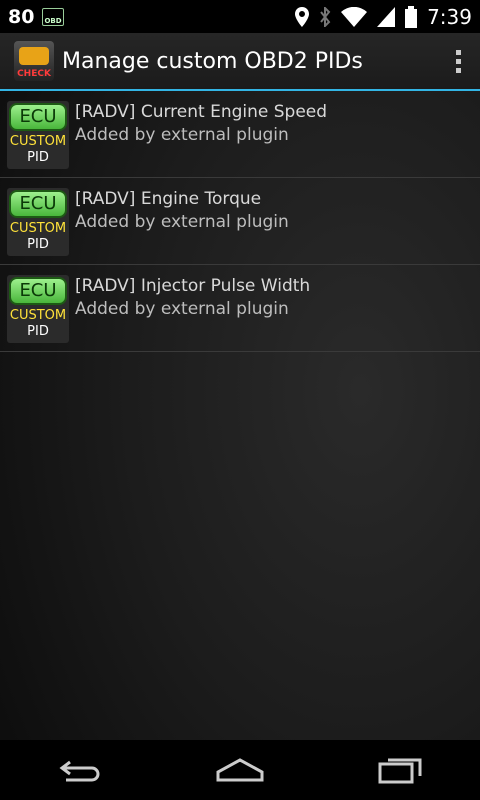 This screenshot has width=480, height=800. I want to click on action-bar: CHECK Manage custom OBD2 PIDs, so click(240, 62).